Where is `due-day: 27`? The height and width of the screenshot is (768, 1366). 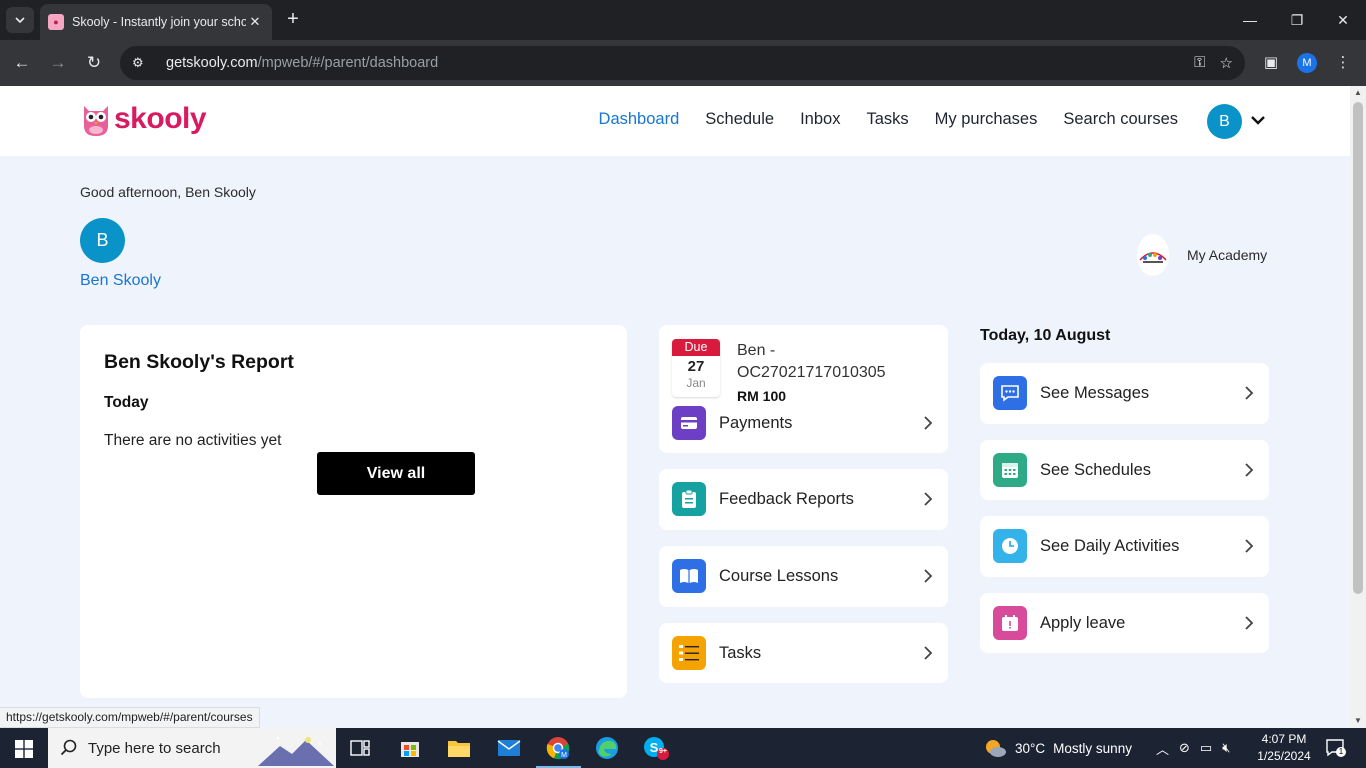 due-day: 27 is located at coordinates (696, 366).